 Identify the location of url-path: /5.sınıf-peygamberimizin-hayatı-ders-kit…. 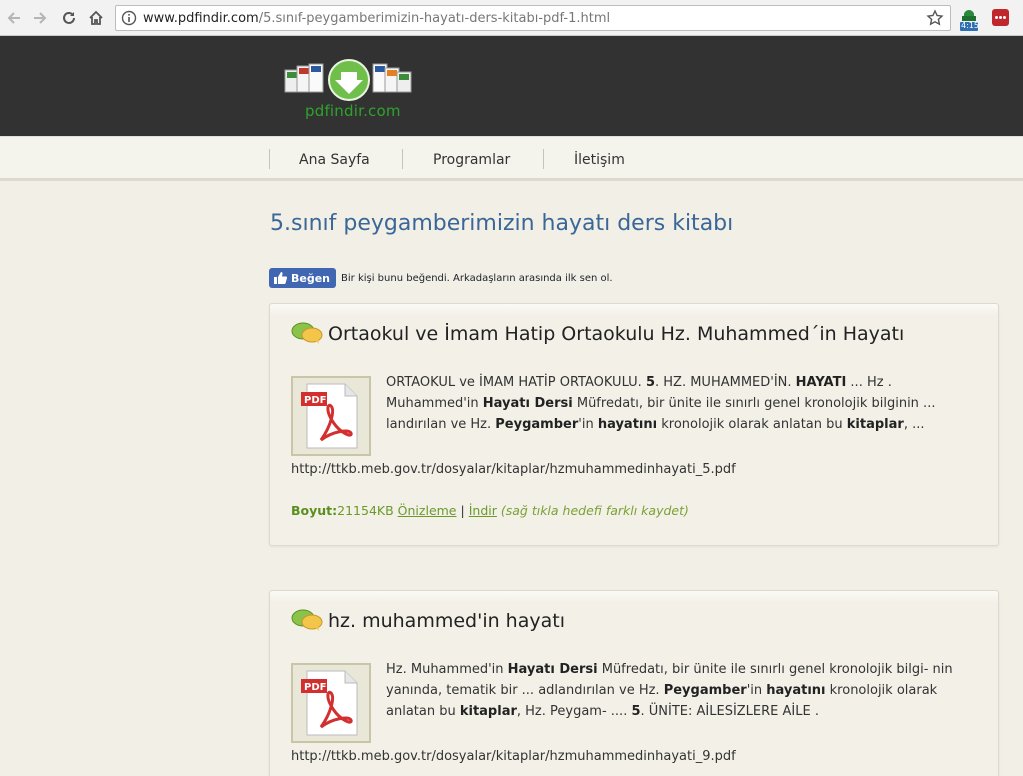
(434, 18).